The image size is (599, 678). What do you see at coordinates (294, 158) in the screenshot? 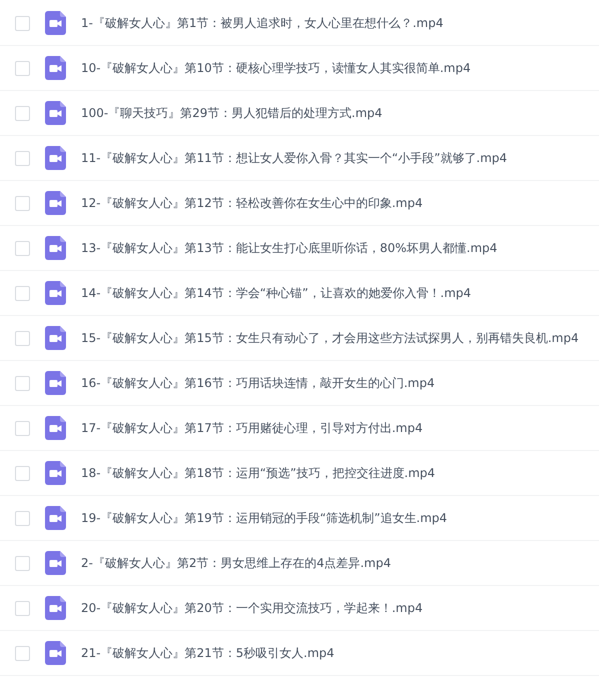
I see `file-name: 11-『破解女人心』第11节：想让女人爱你入骨？其实一个“小手段”就够了.mp4` at bounding box center [294, 158].